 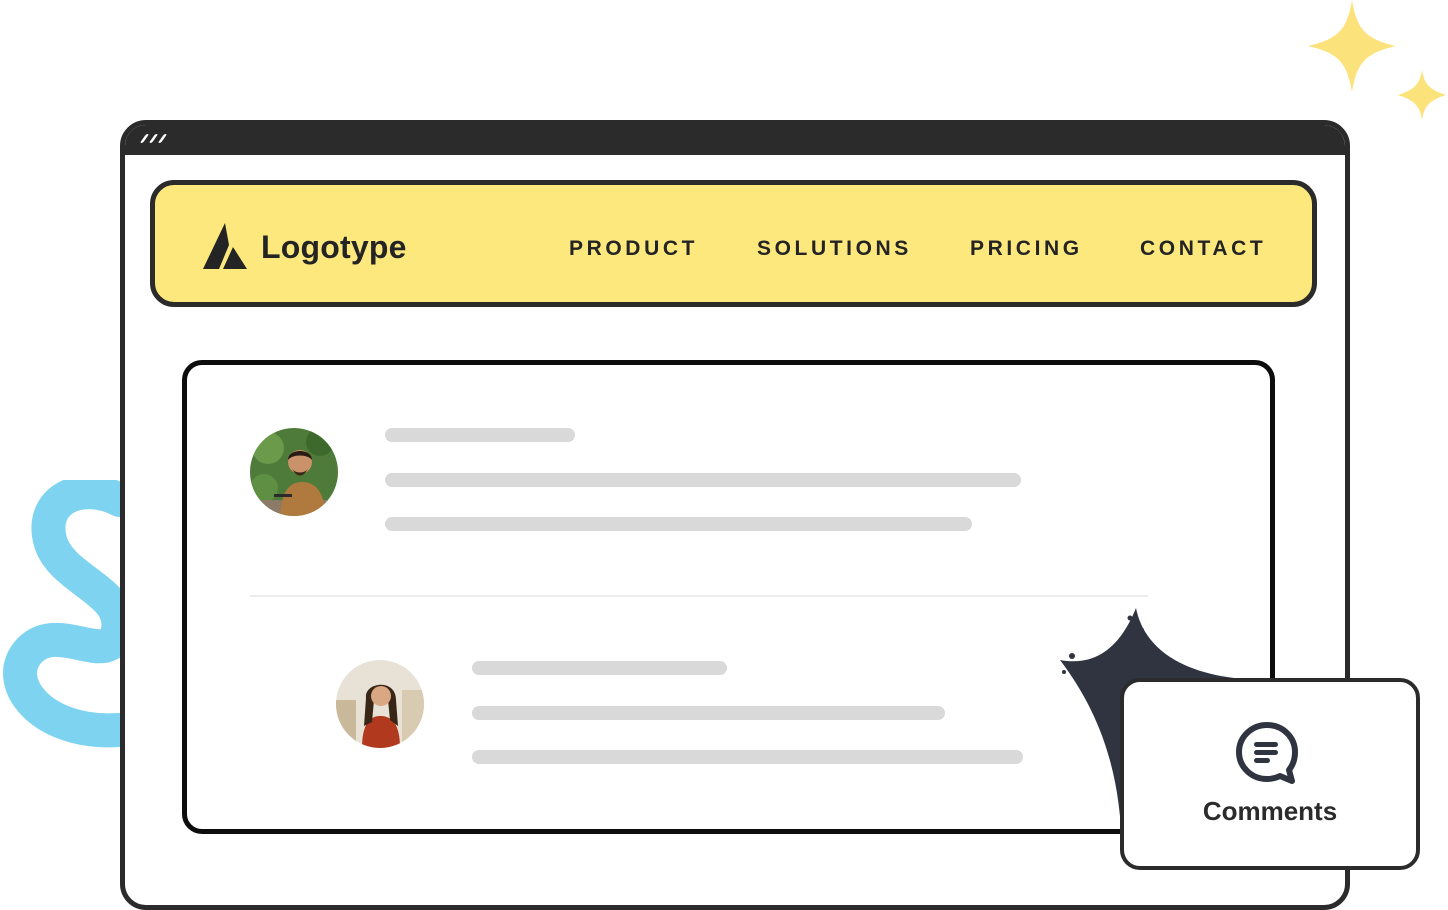 I want to click on logo-mark-icon, so click(x=225, y=246).